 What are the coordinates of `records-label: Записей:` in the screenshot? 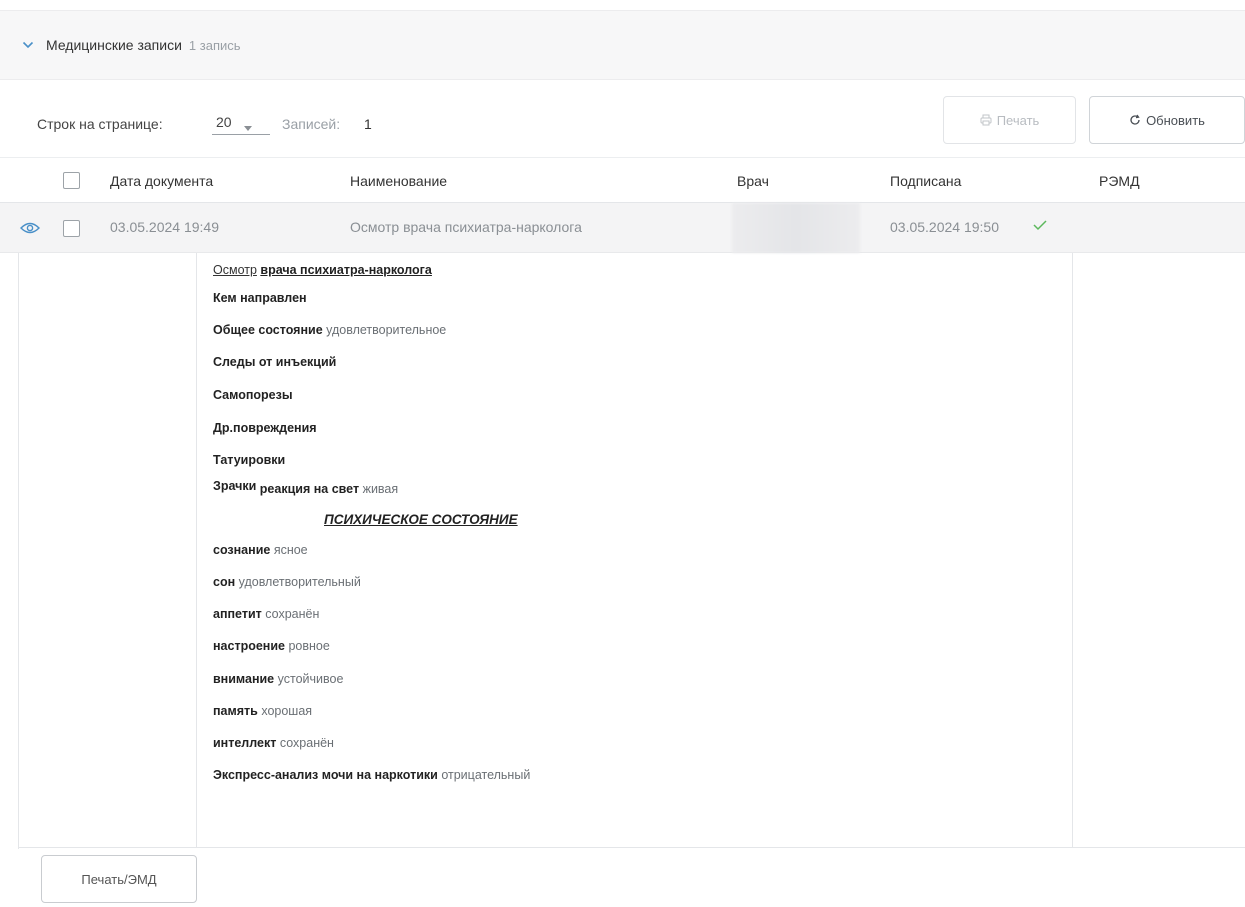 It's located at (311, 124).